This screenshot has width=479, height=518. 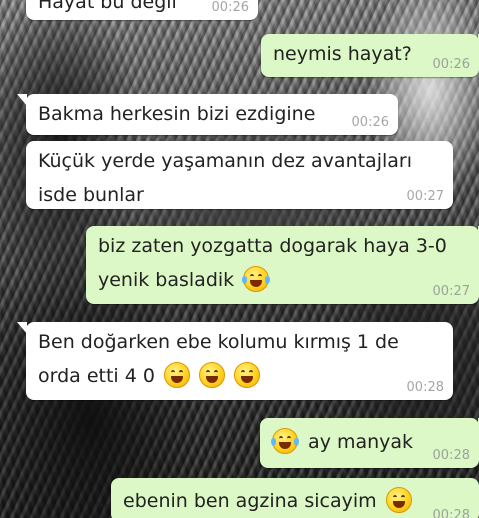 I want to click on incoming-message: Bakma herkesin bizi ezdigine 00:26, so click(x=207, y=114).